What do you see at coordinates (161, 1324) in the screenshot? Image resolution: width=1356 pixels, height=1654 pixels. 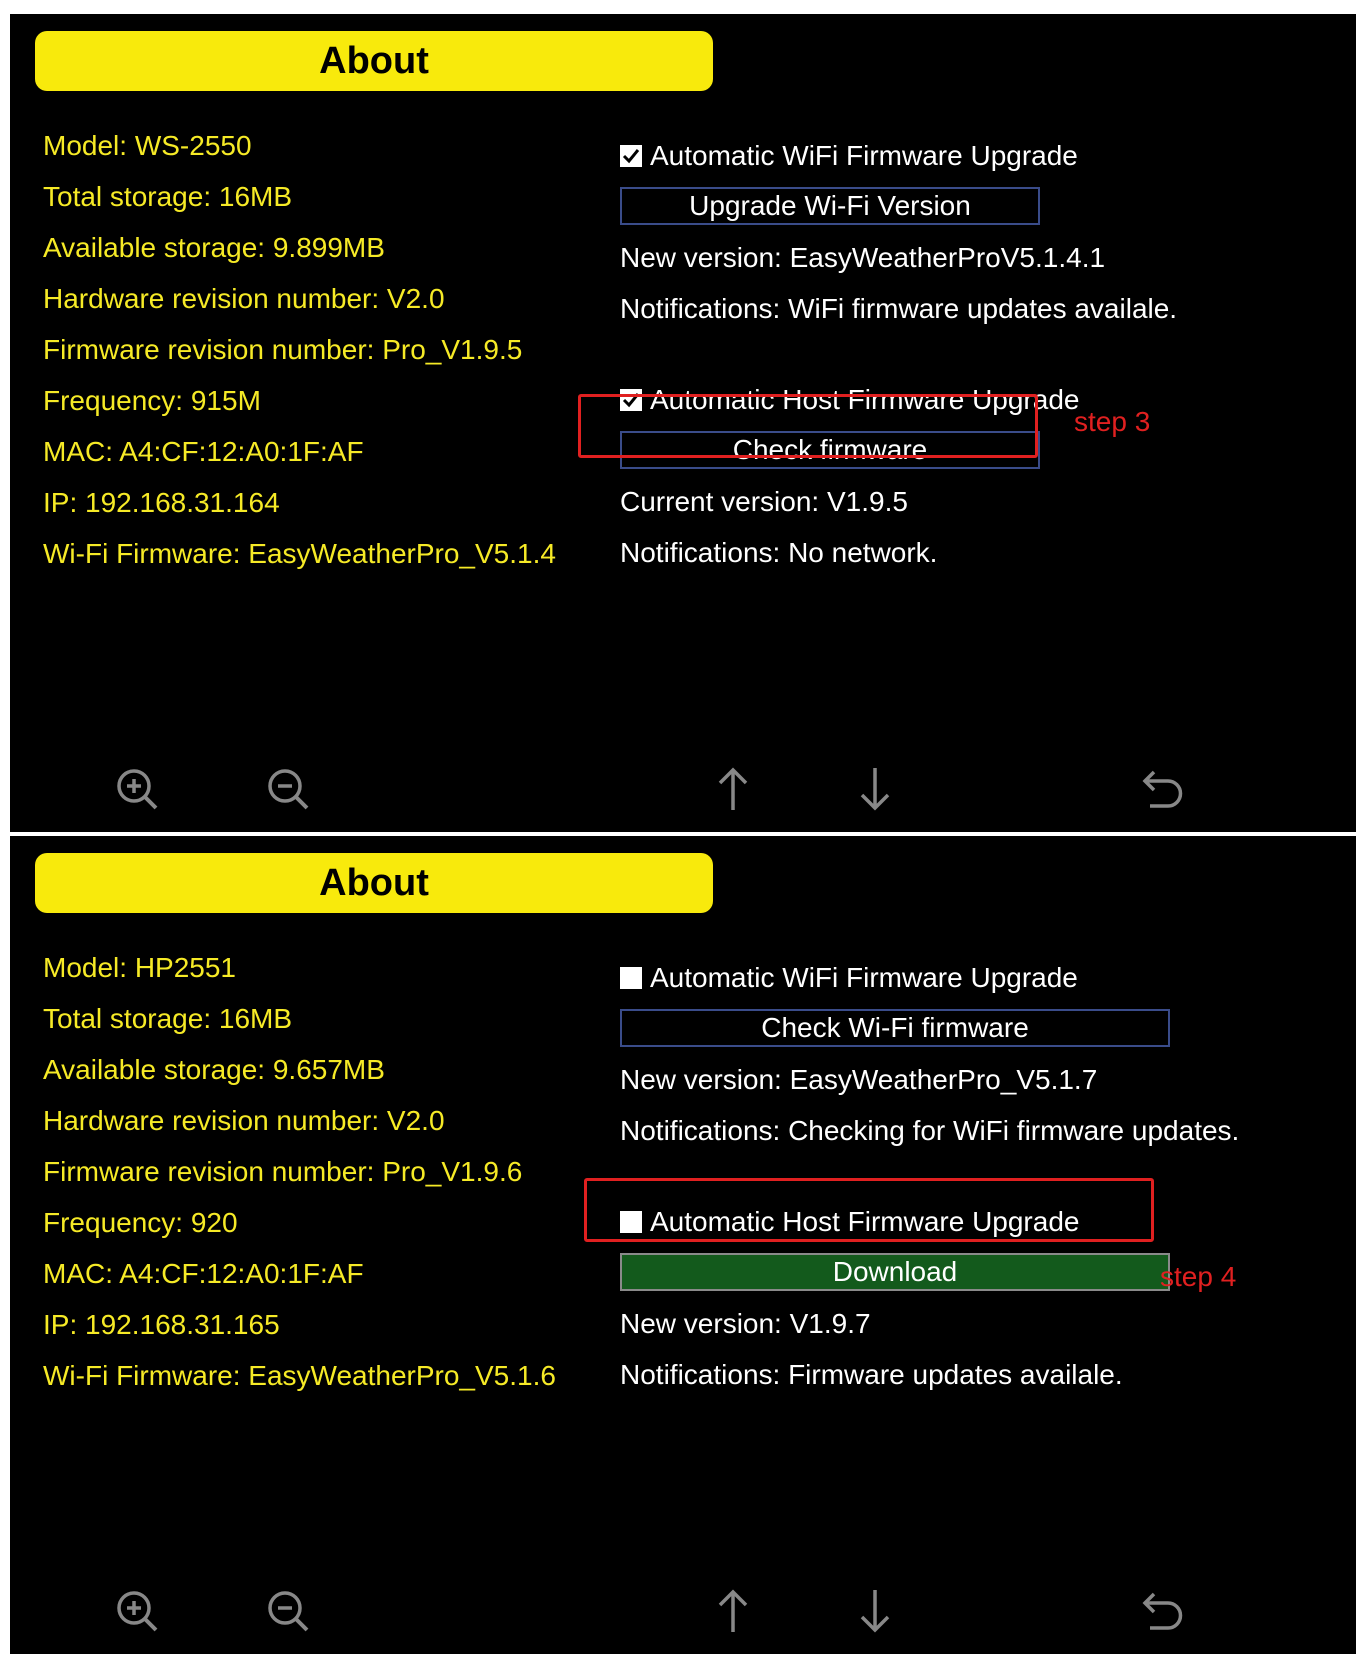 I see `info-ip: IP: 192.168.31.165` at bounding box center [161, 1324].